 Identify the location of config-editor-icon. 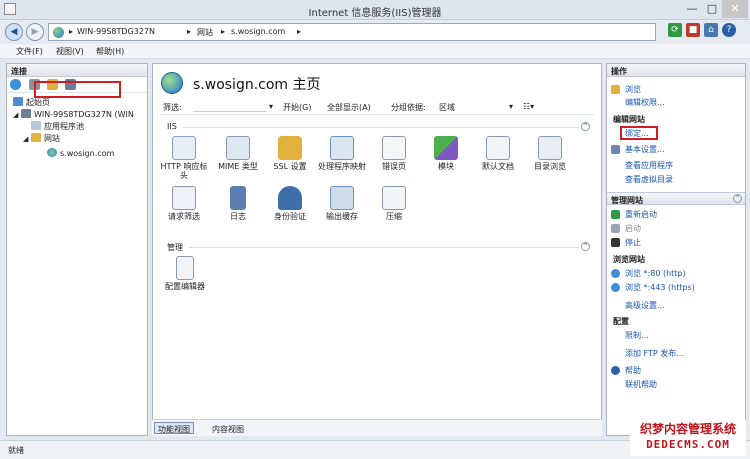
(185, 268).